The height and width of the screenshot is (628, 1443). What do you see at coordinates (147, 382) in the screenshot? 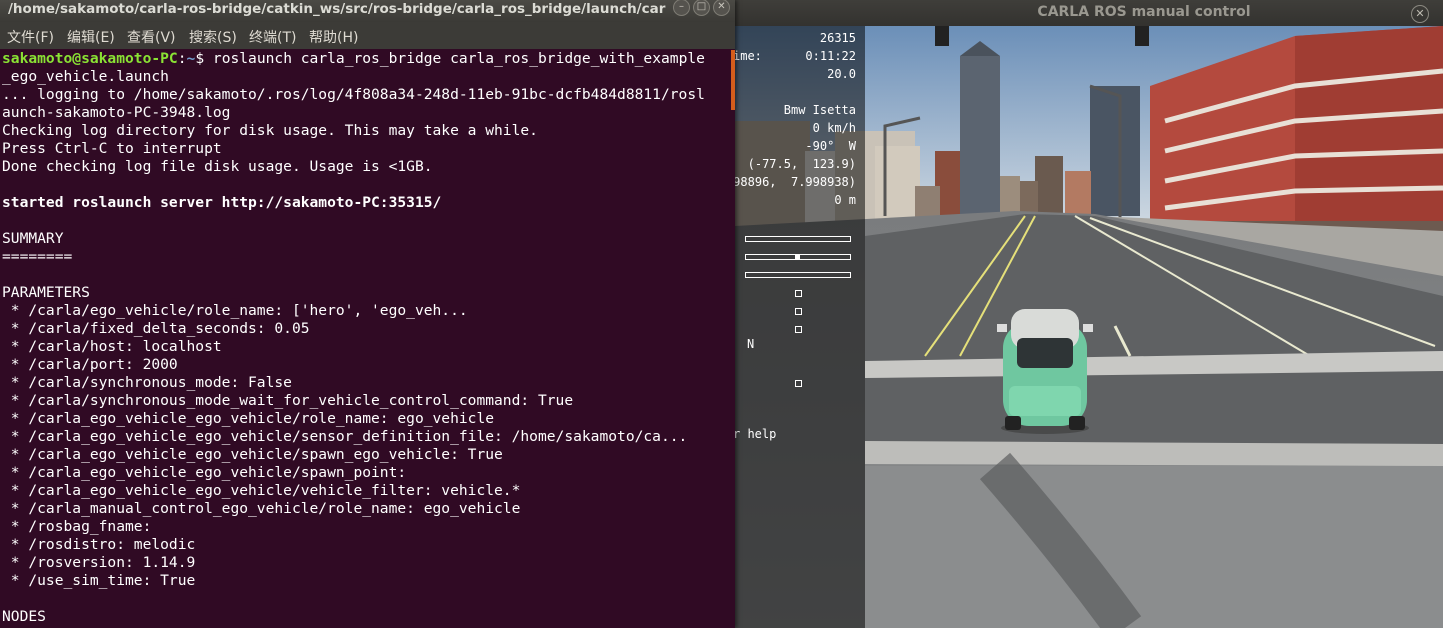
I see `output-line: * /carla/synchronous_mode: False` at bounding box center [147, 382].